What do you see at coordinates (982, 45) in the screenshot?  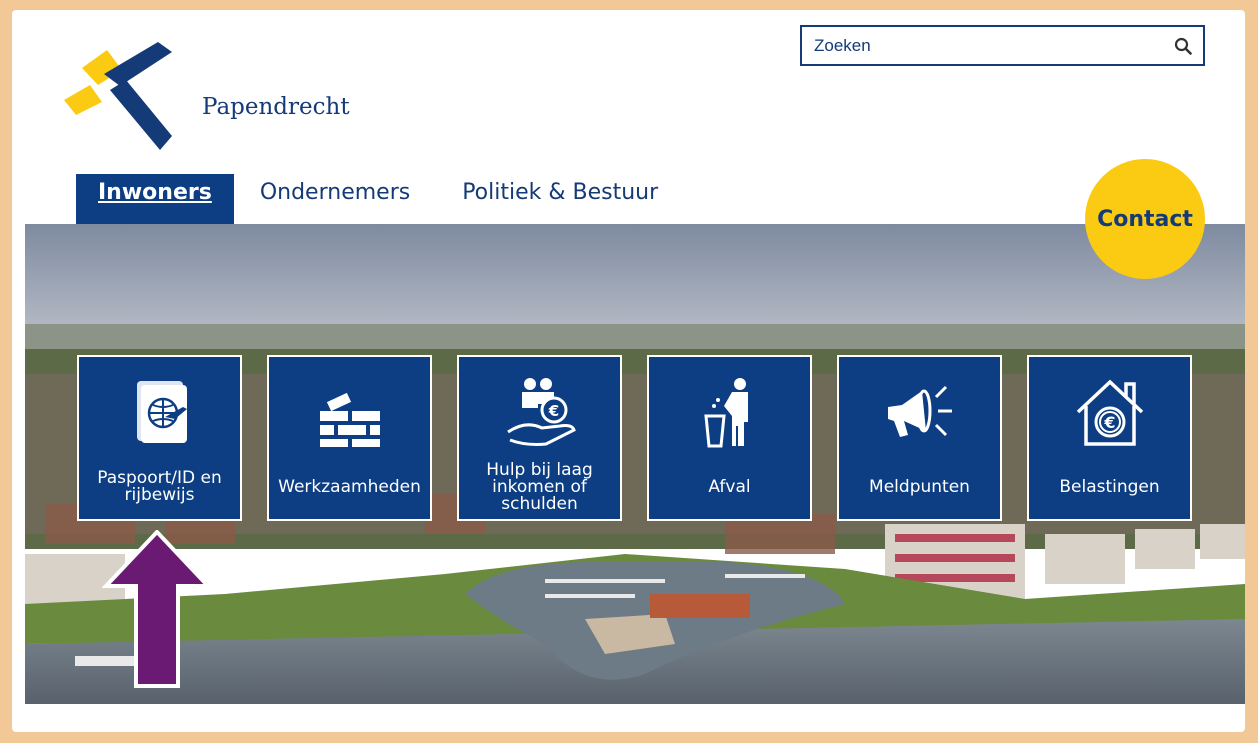 I see `search-input` at bounding box center [982, 45].